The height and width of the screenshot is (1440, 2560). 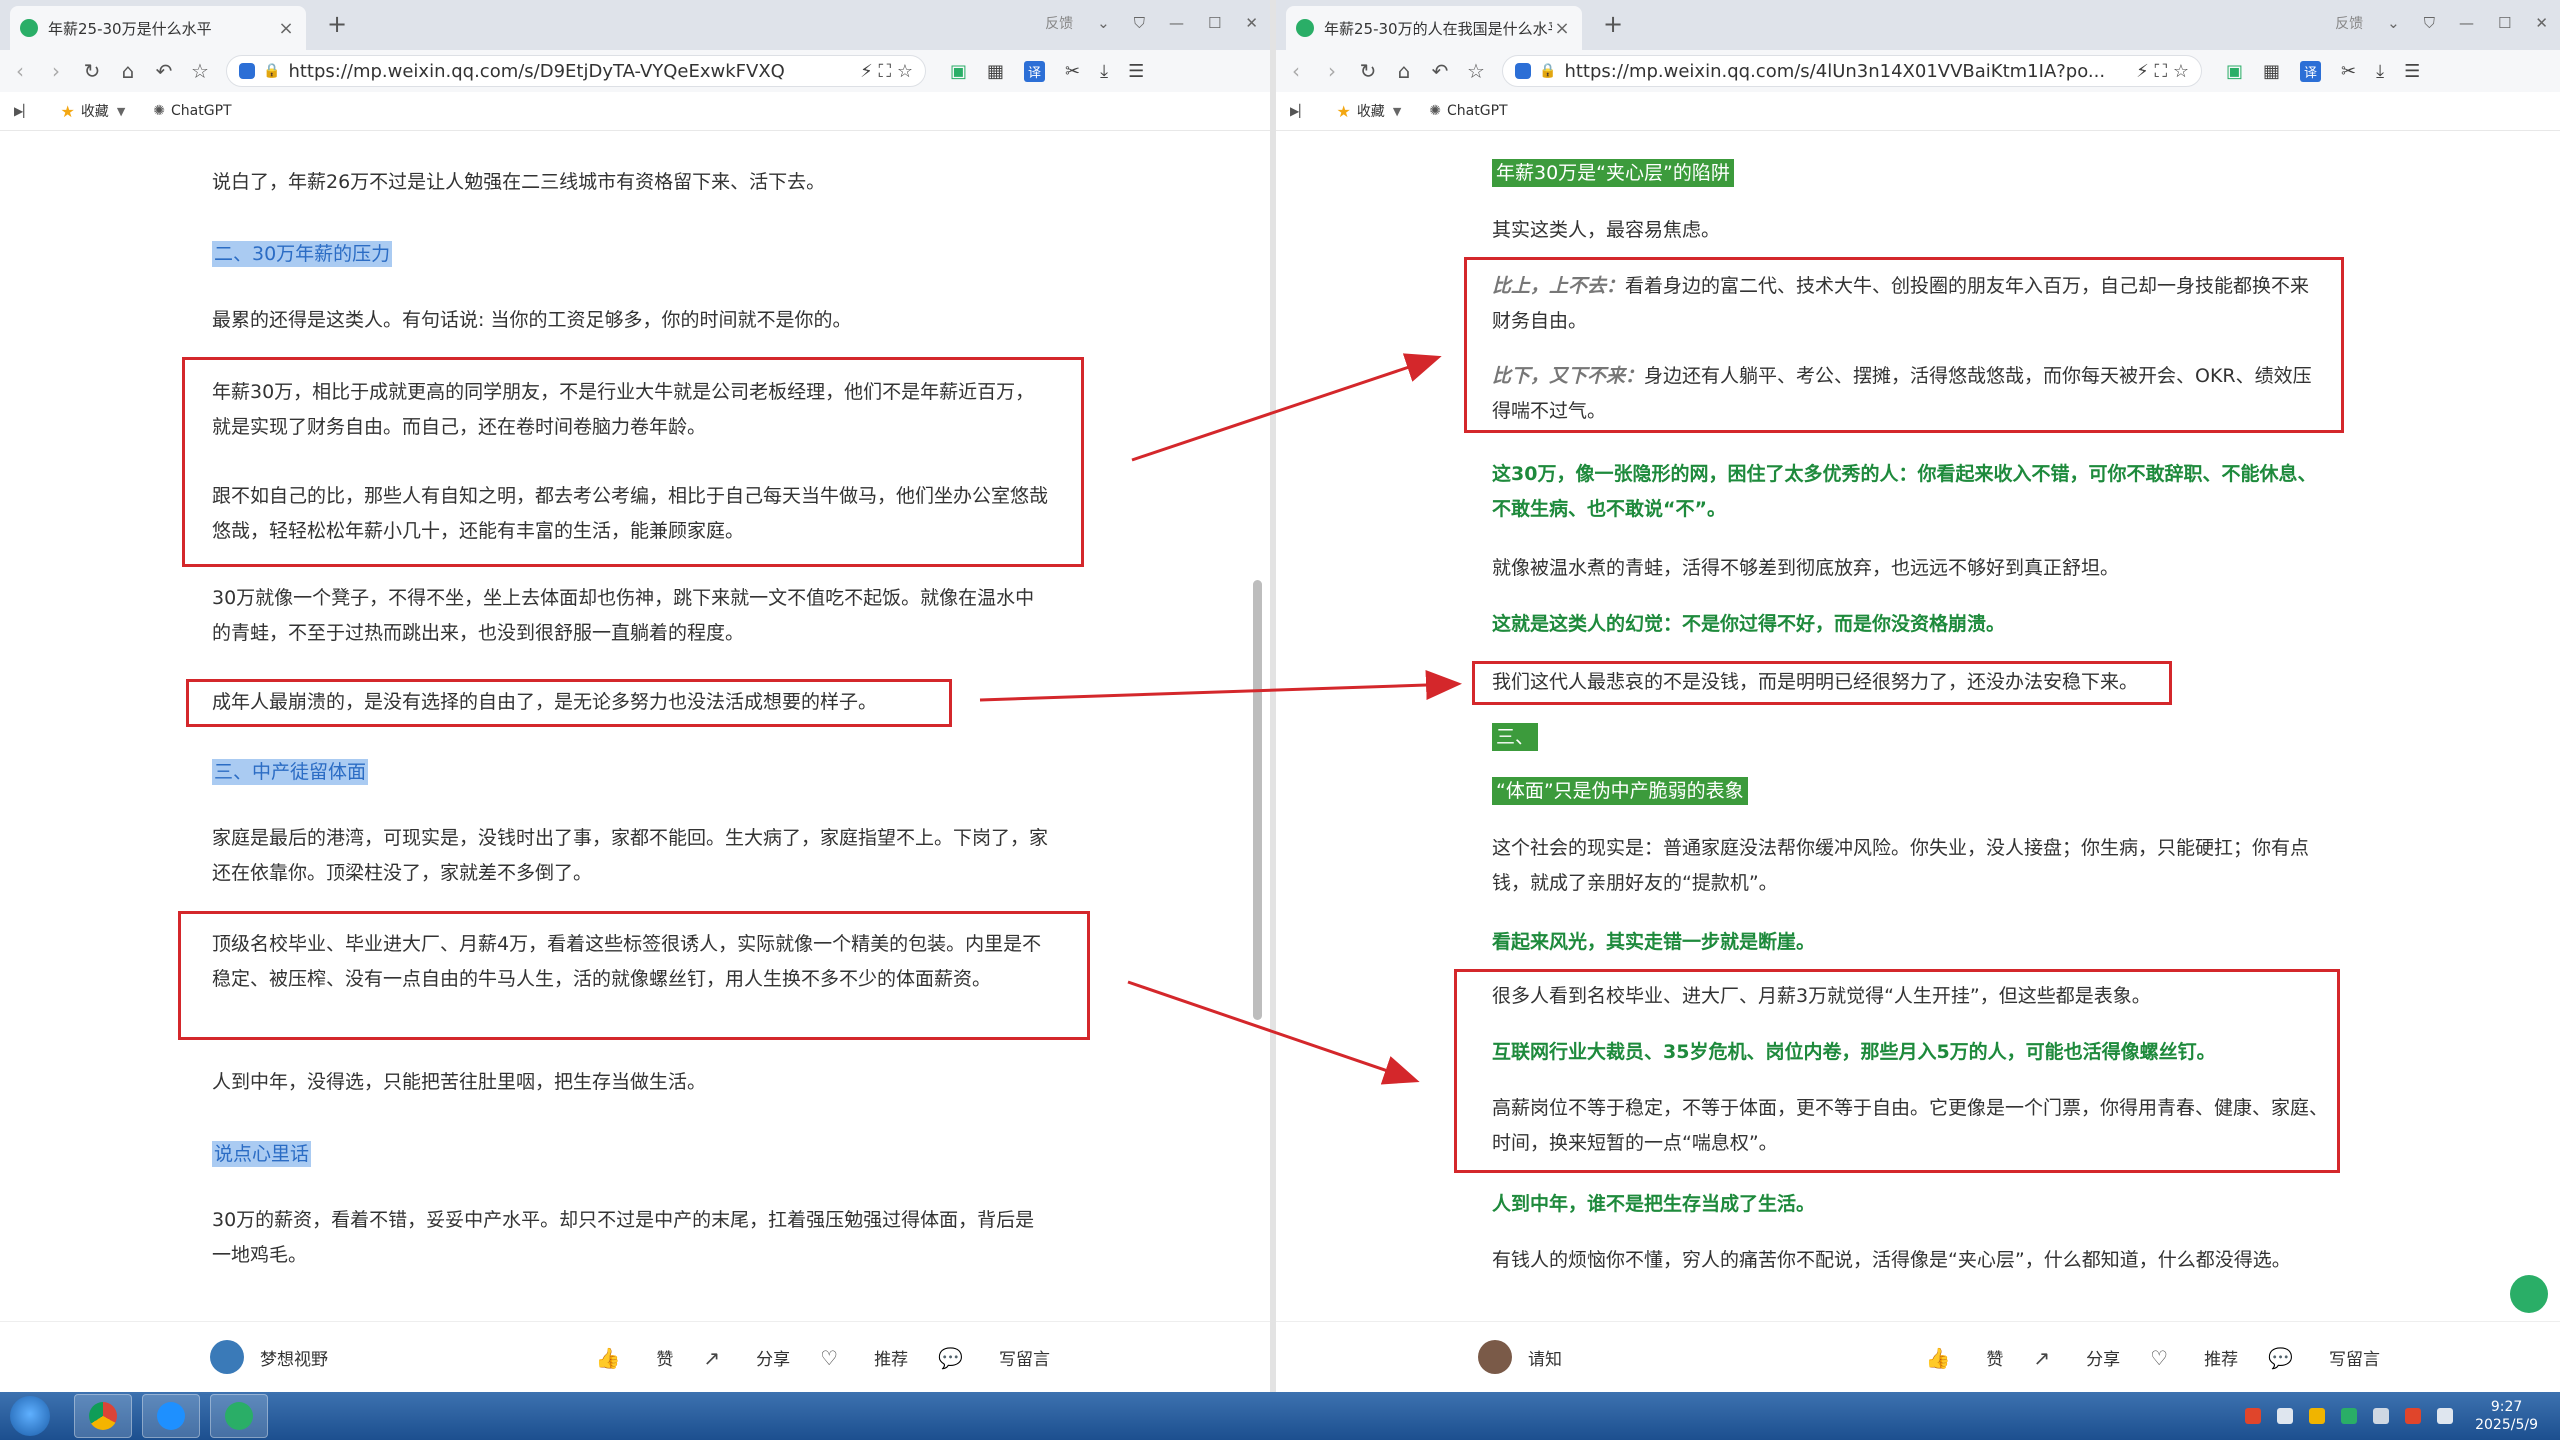 I want to click on taskbar-wechat, so click(x=239, y=1416).